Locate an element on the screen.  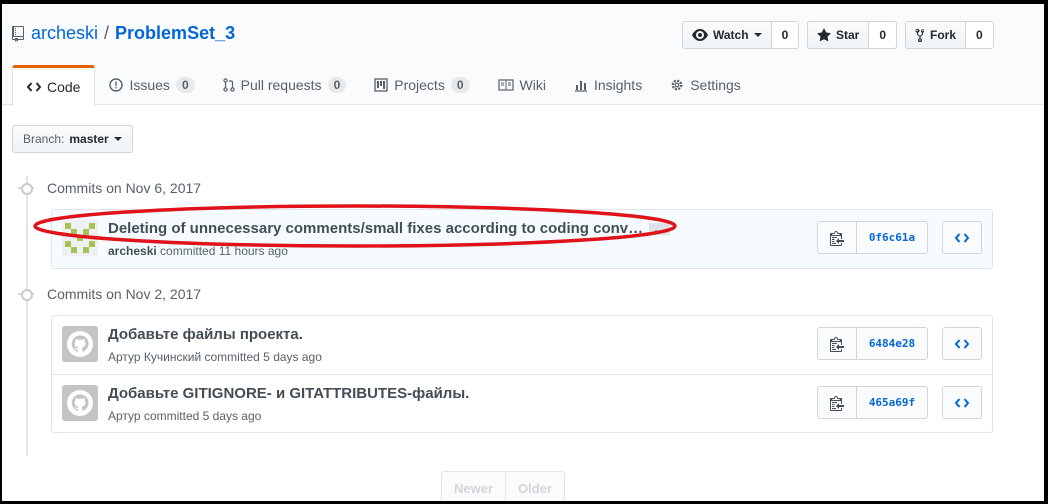
timeline-line is located at coordinates (27, 316).